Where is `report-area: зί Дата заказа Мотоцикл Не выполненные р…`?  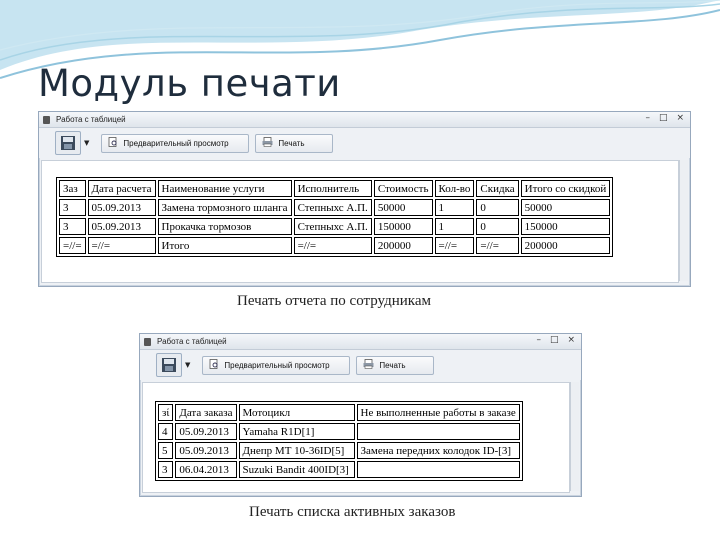 report-area: зί Дата заказа Мотоцикл Не выполненные р… is located at coordinates (356, 437).